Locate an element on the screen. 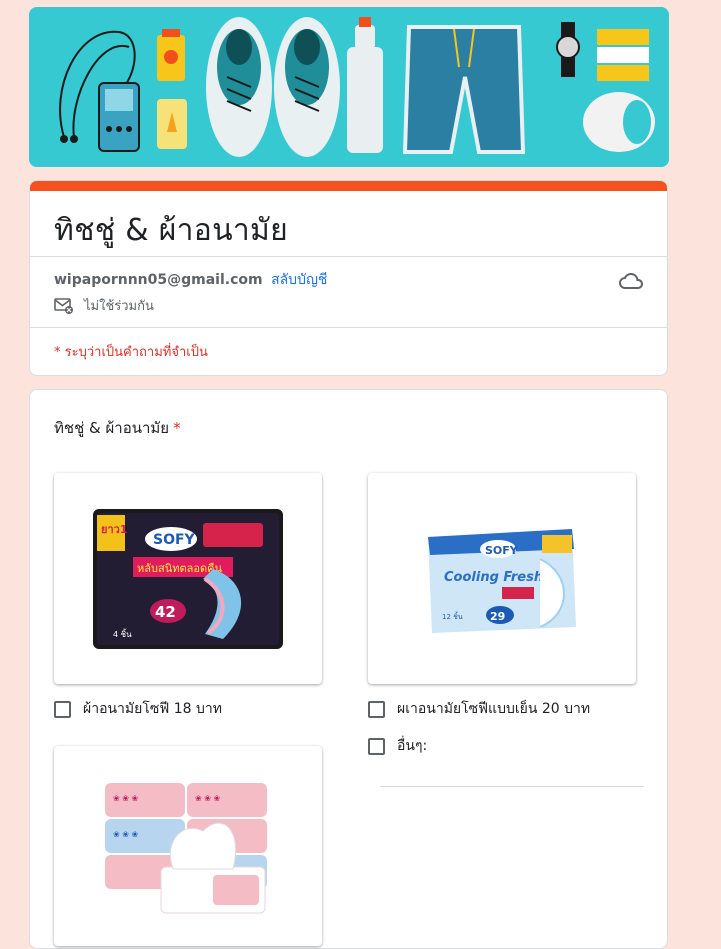 The width and height of the screenshot is (721, 949). pad-size: 29 is located at coordinates (497, 616).